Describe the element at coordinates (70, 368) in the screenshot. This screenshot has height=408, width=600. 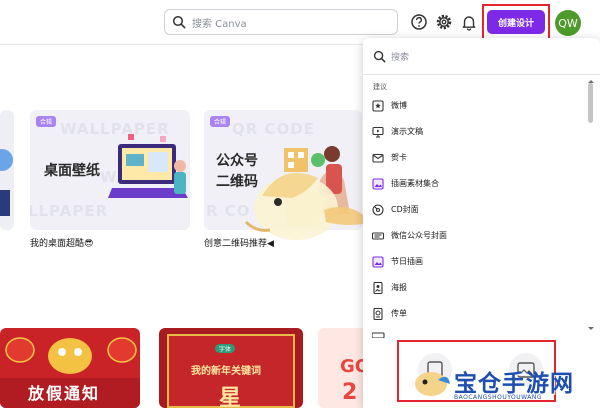
I see `poster-holiday-notice: 放假通知` at that location.